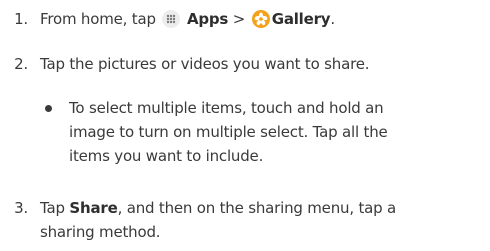  Describe the element at coordinates (21, 208) in the screenshot. I see `step-number: 3.` at that location.